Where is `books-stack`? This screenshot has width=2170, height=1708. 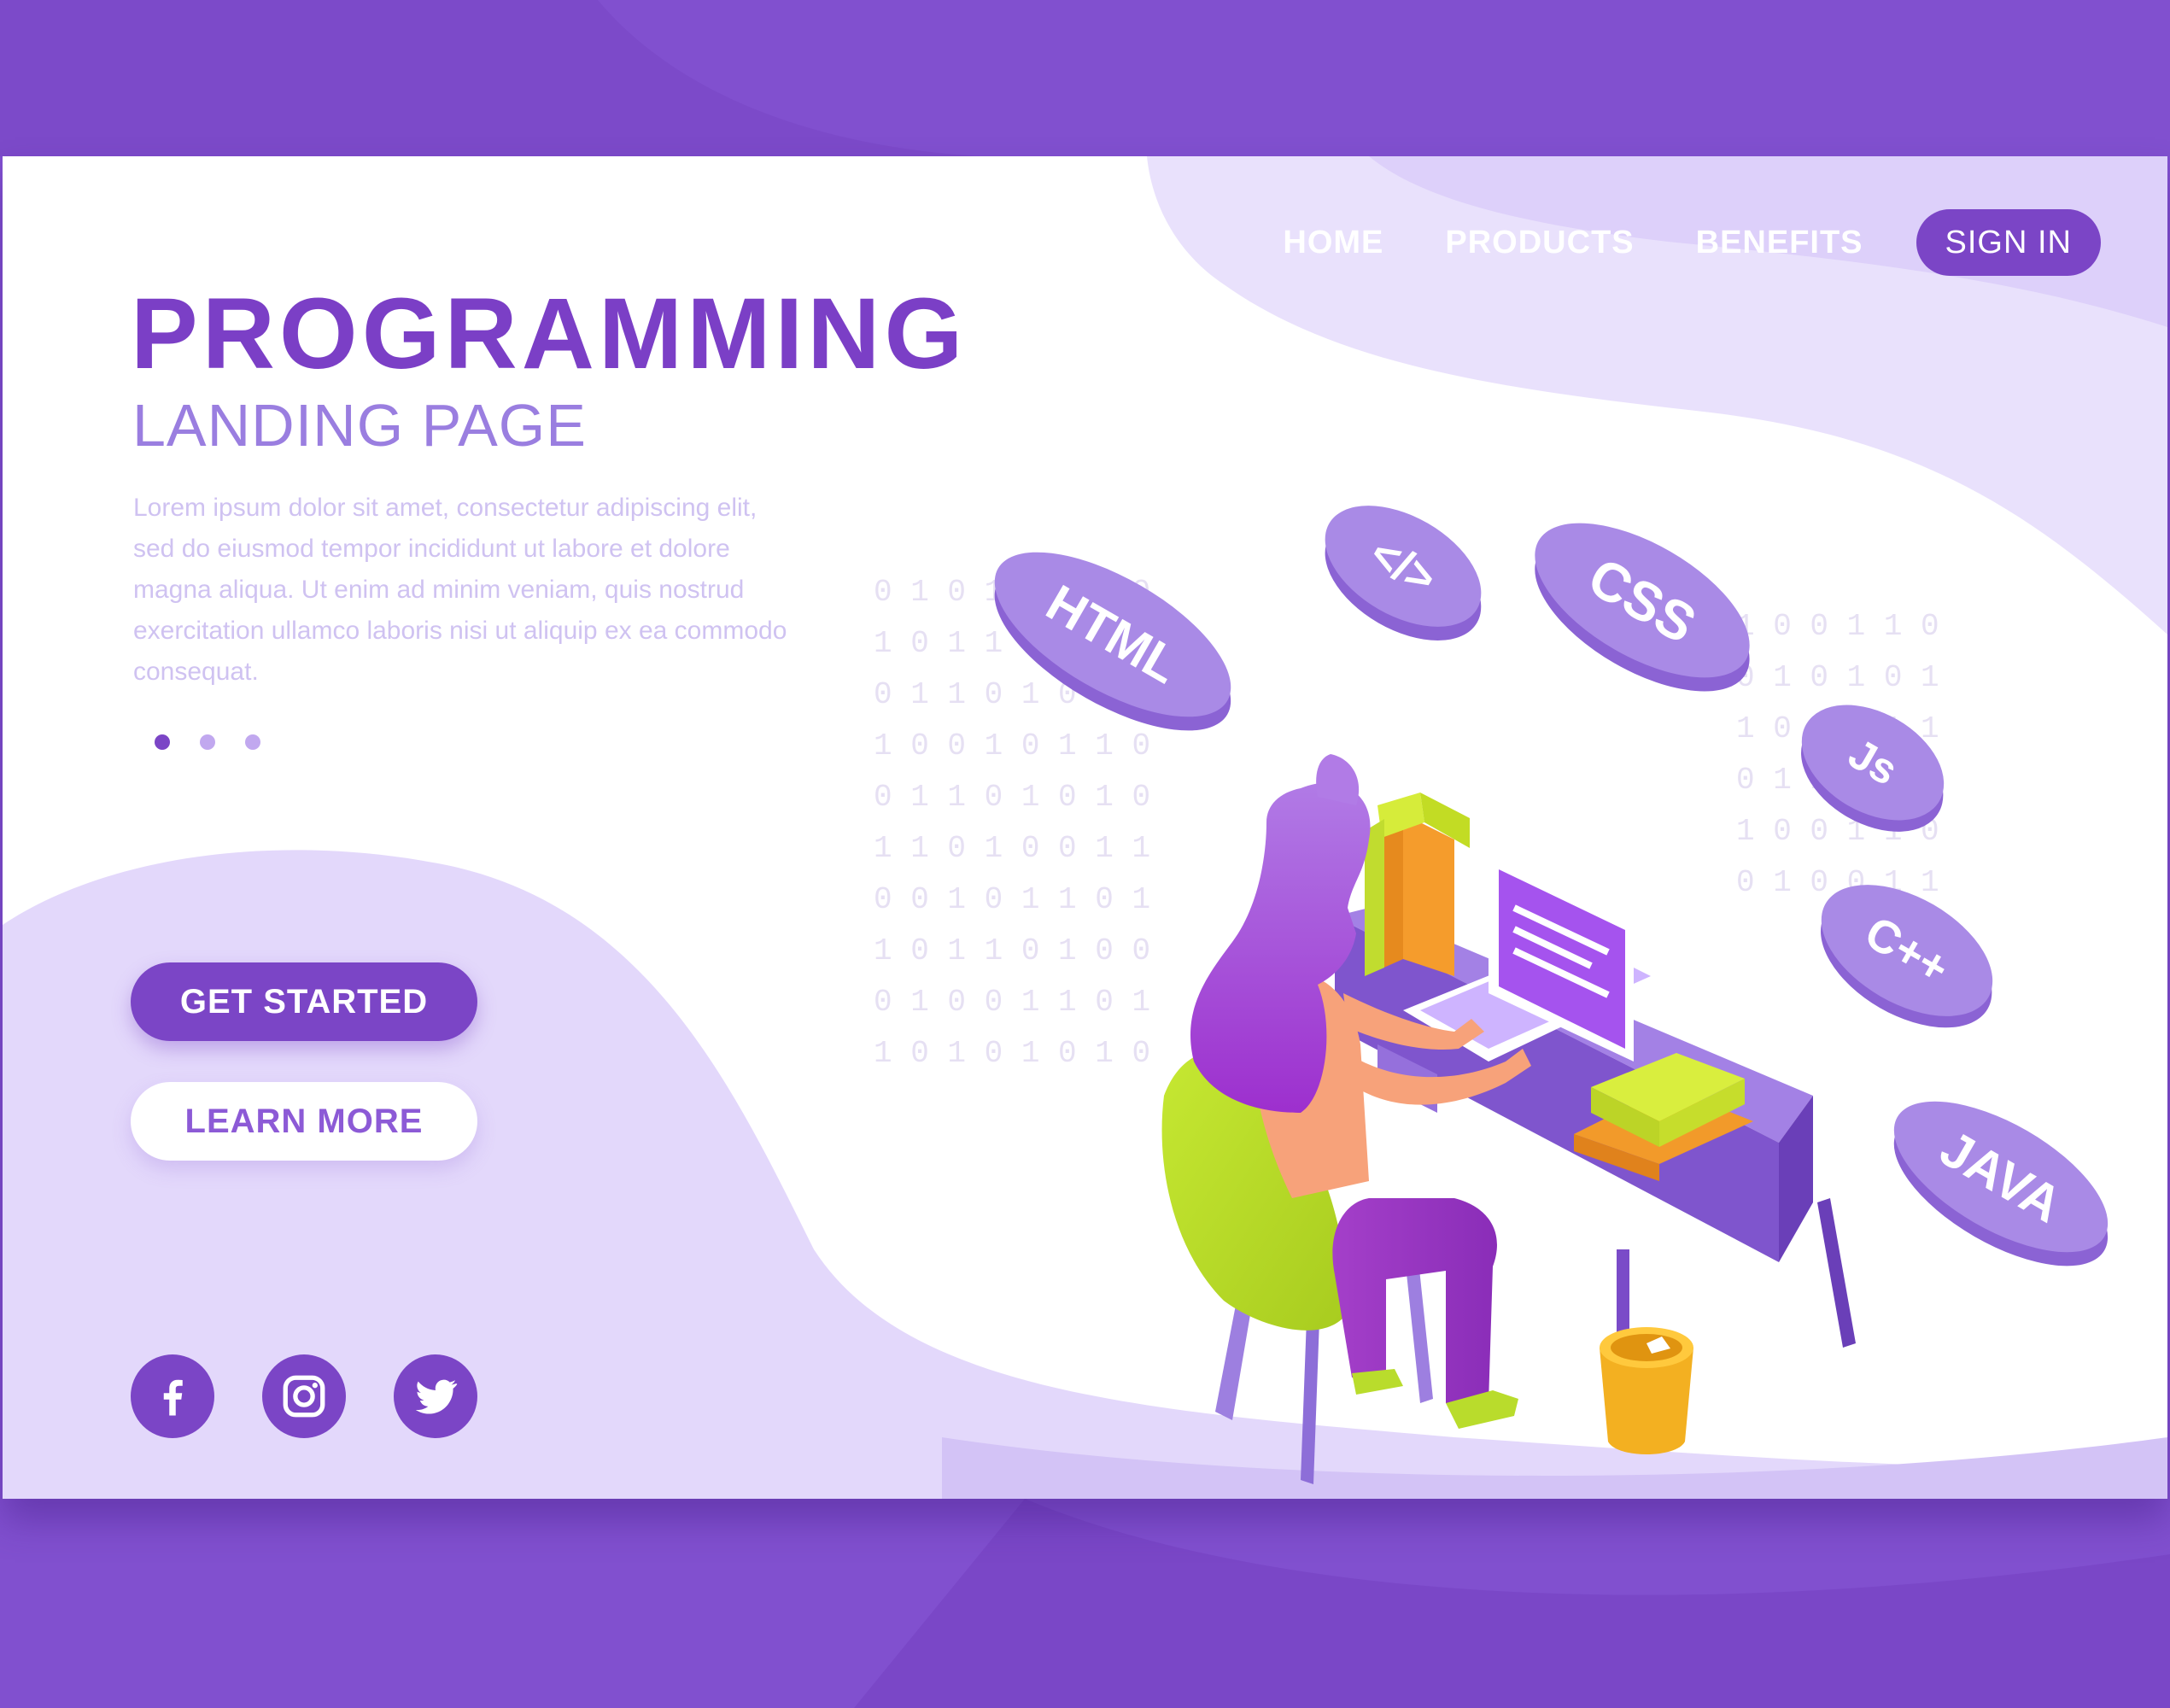 books-stack is located at coordinates (1417, 884).